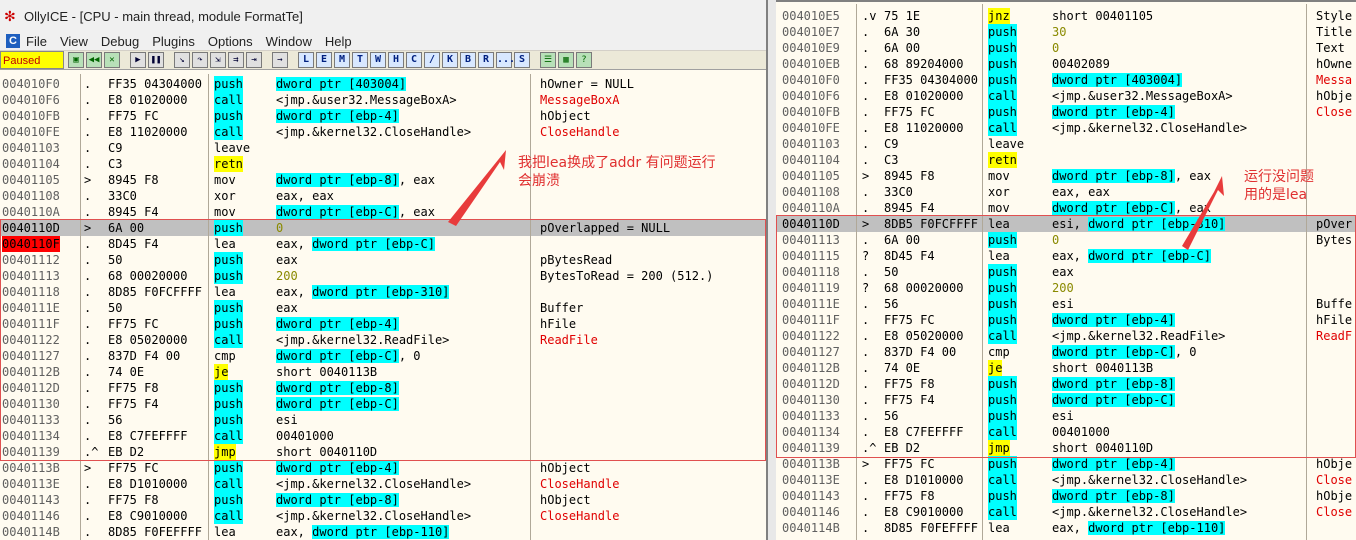 Image resolution: width=1356 pixels, height=540 pixels. Describe the element at coordinates (383, 228) in the screenshot. I see `disasm-row: 0040110D >6A 00 push 0 pOverlapped = NULL` at that location.